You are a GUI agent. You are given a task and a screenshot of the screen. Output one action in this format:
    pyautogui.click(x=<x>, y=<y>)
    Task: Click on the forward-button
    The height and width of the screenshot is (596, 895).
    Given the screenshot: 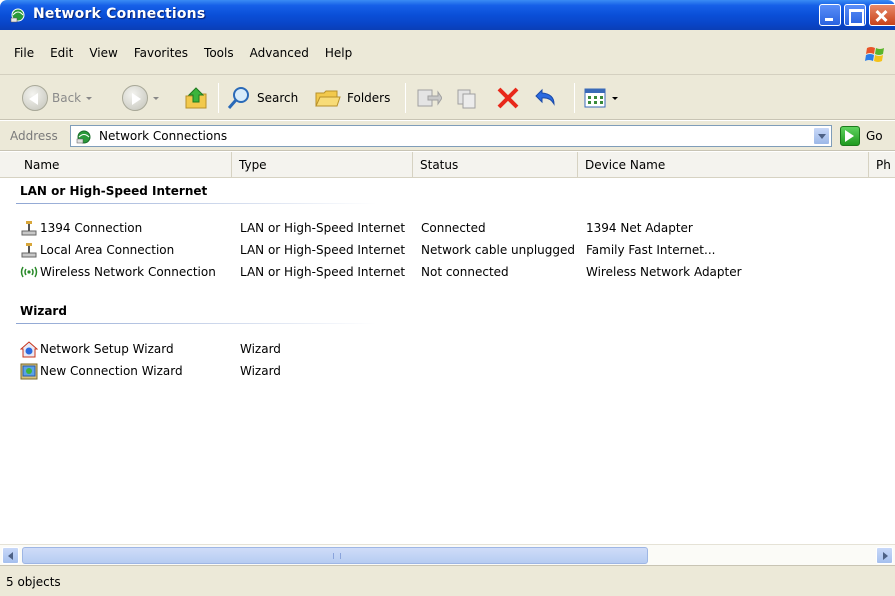 What is the action you would take?
    pyautogui.click(x=140, y=98)
    